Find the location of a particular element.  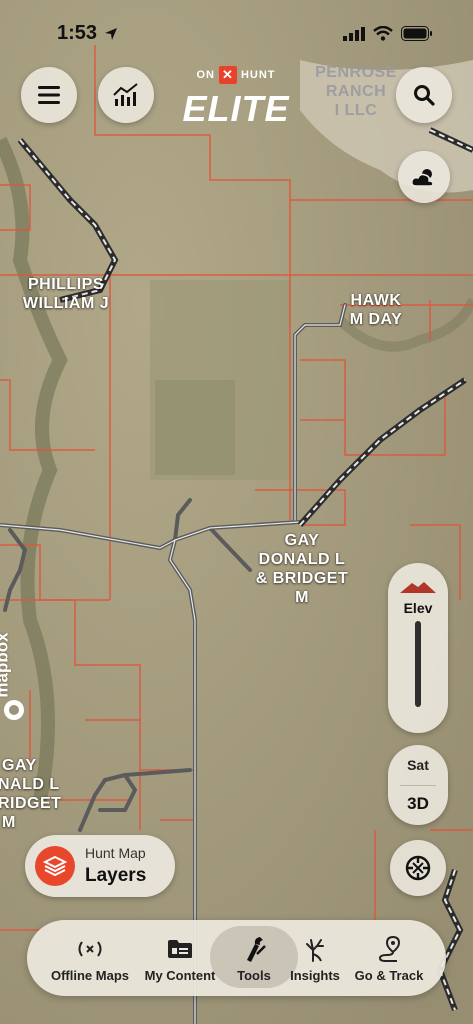

layers-icon is located at coordinates (55, 866).